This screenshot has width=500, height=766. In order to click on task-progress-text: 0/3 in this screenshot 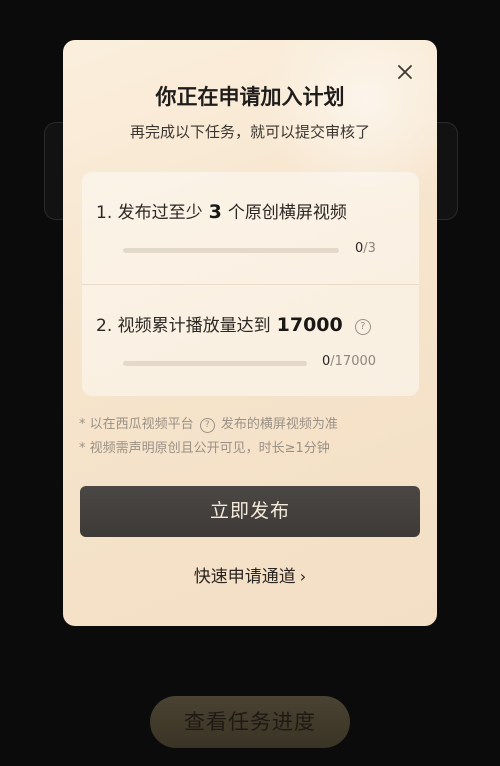, I will do `click(365, 248)`.